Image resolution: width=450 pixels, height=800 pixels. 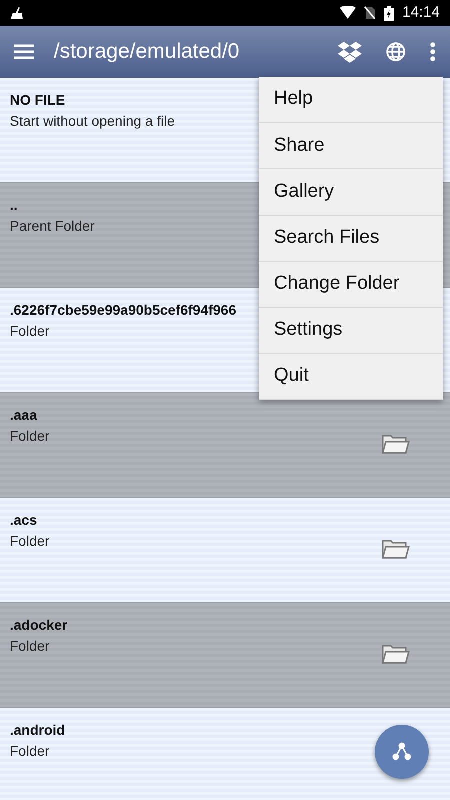 What do you see at coordinates (351, 331) in the screenshot?
I see `menu-item: Settings` at bounding box center [351, 331].